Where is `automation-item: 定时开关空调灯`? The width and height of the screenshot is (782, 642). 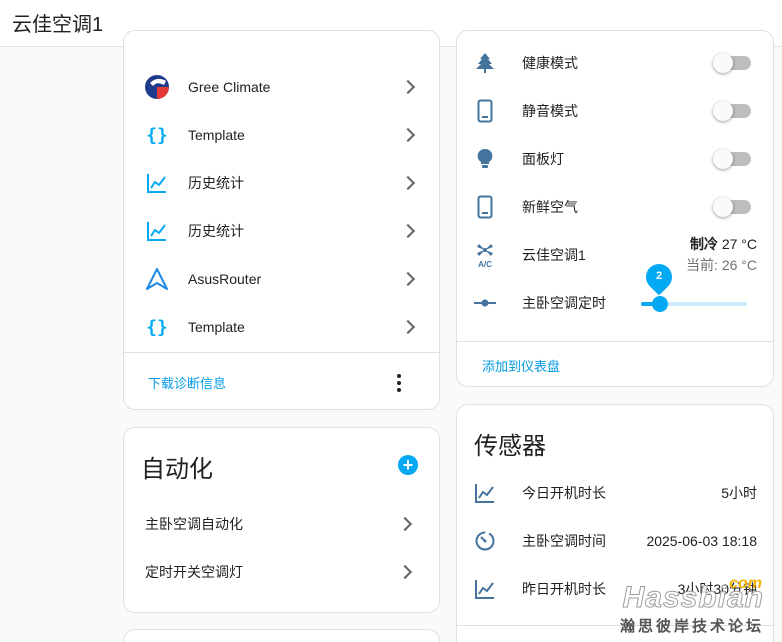
automation-item: 定时开关空调灯 is located at coordinates (281, 572).